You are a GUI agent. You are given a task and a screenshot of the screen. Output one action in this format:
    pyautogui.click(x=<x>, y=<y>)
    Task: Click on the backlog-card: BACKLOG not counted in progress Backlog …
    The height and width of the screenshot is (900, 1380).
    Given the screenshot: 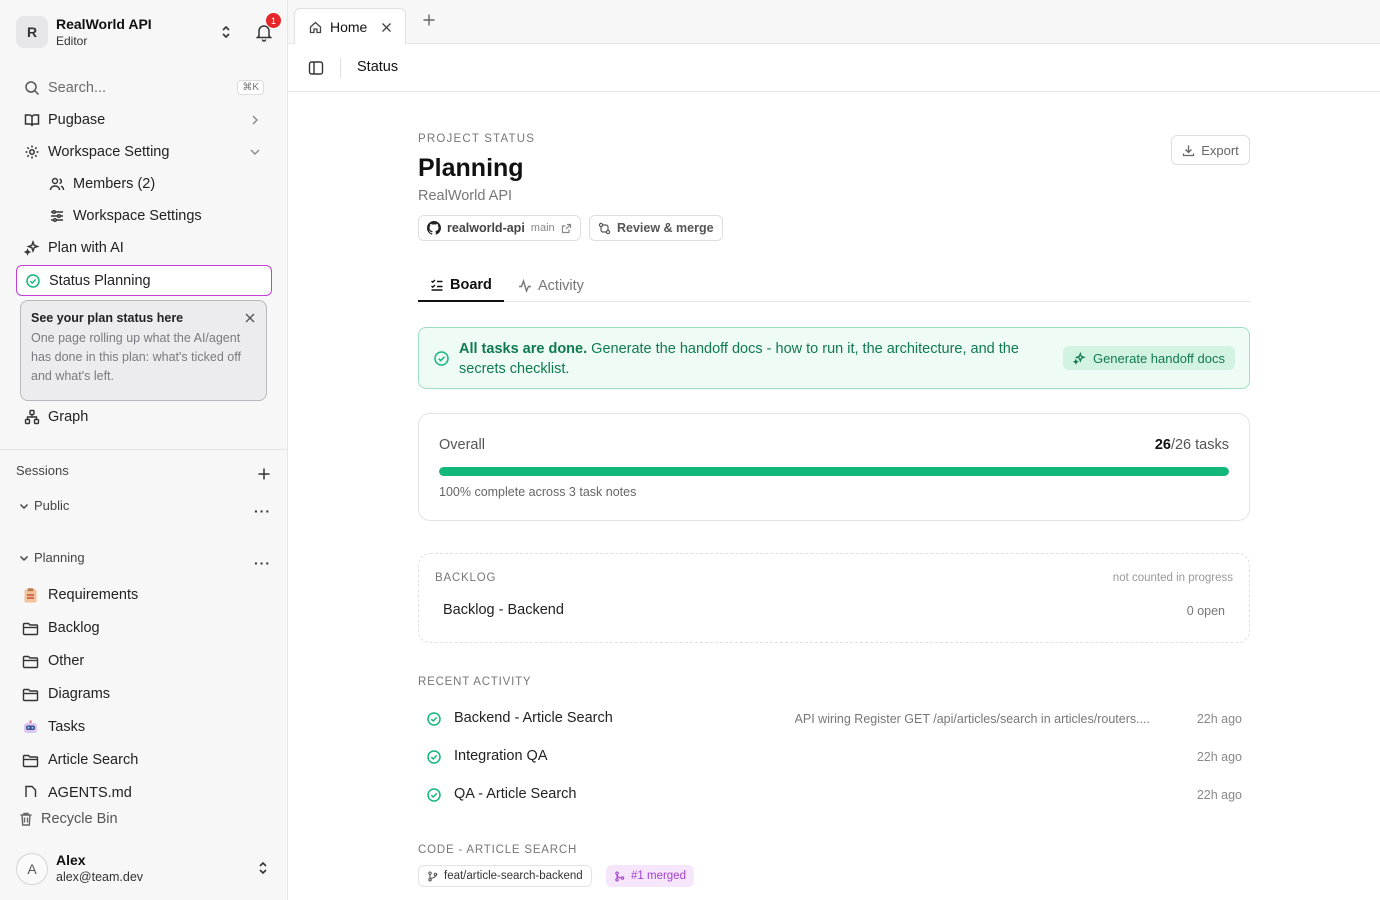 What is the action you would take?
    pyautogui.click(x=834, y=598)
    